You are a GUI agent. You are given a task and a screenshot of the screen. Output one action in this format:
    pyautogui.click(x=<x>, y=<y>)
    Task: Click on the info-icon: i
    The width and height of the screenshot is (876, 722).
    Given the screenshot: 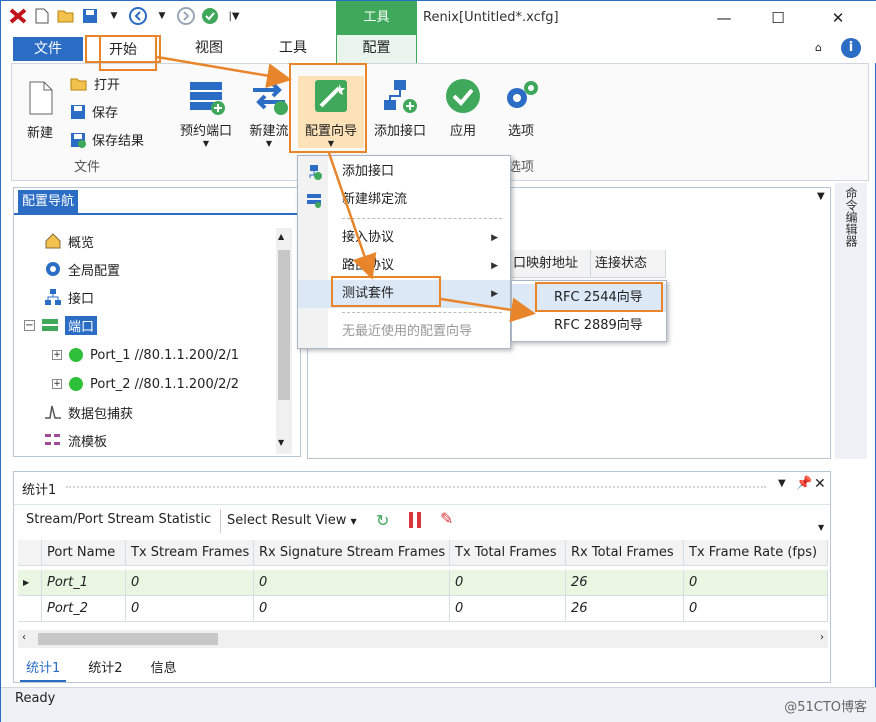 What is the action you would take?
    pyautogui.click(x=851, y=48)
    